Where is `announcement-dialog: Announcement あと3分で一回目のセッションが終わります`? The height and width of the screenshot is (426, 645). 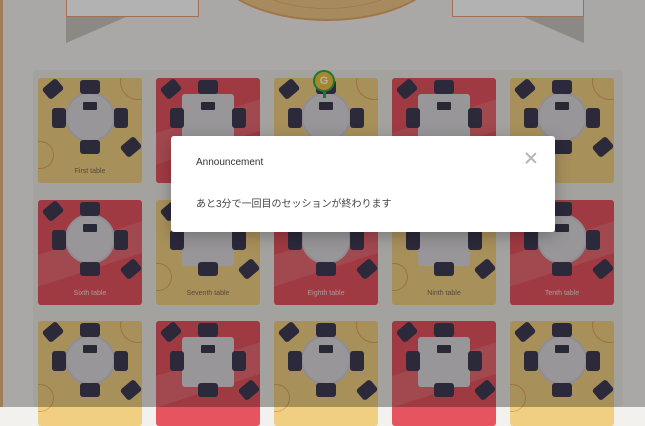 announcement-dialog: Announcement あと3分で一回目のセッションが終わります is located at coordinates (363, 184).